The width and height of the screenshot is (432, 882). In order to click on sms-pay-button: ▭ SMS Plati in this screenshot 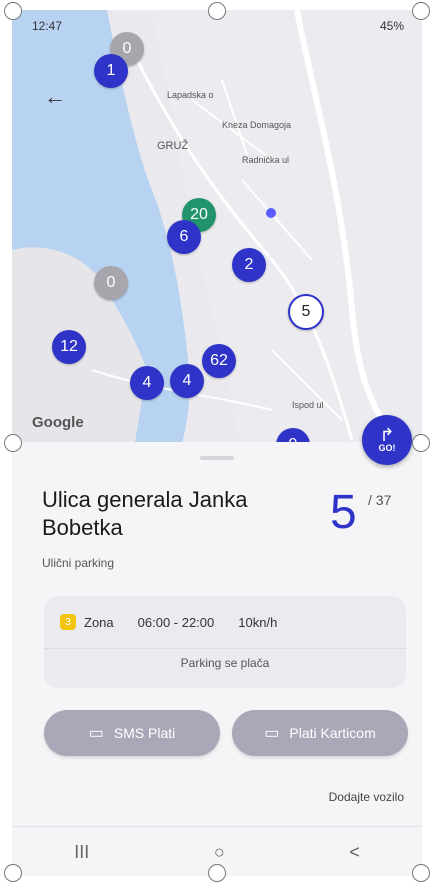, I will do `click(132, 733)`.